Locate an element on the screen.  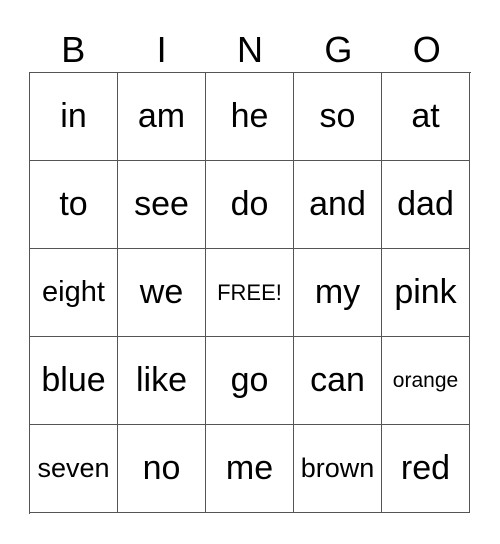
bingo-cell: am is located at coordinates (162, 117).